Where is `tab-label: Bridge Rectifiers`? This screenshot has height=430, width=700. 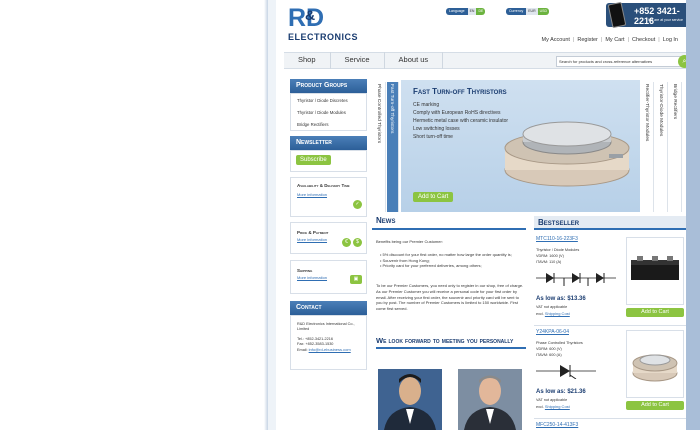 tab-label: Bridge Rectifiers is located at coordinates (674, 102).